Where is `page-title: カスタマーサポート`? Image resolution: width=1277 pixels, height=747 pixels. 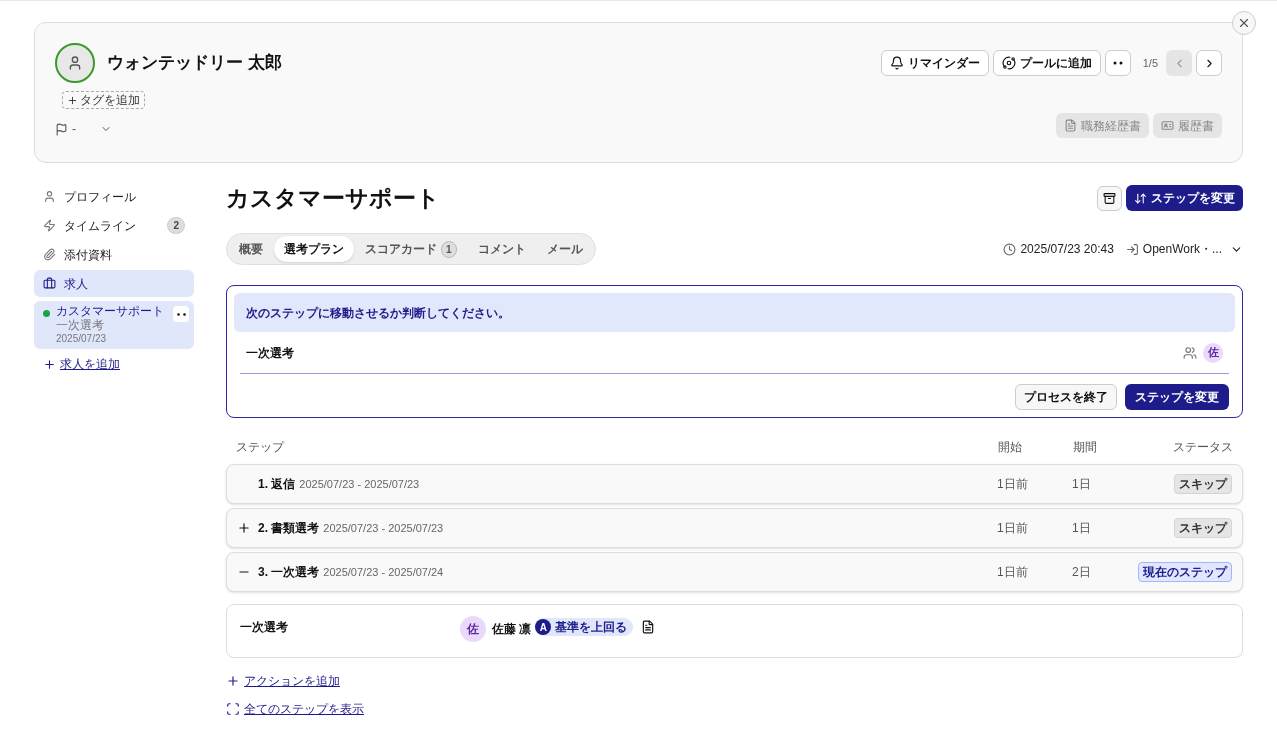
page-title: カスタマーサポート is located at coordinates (333, 198).